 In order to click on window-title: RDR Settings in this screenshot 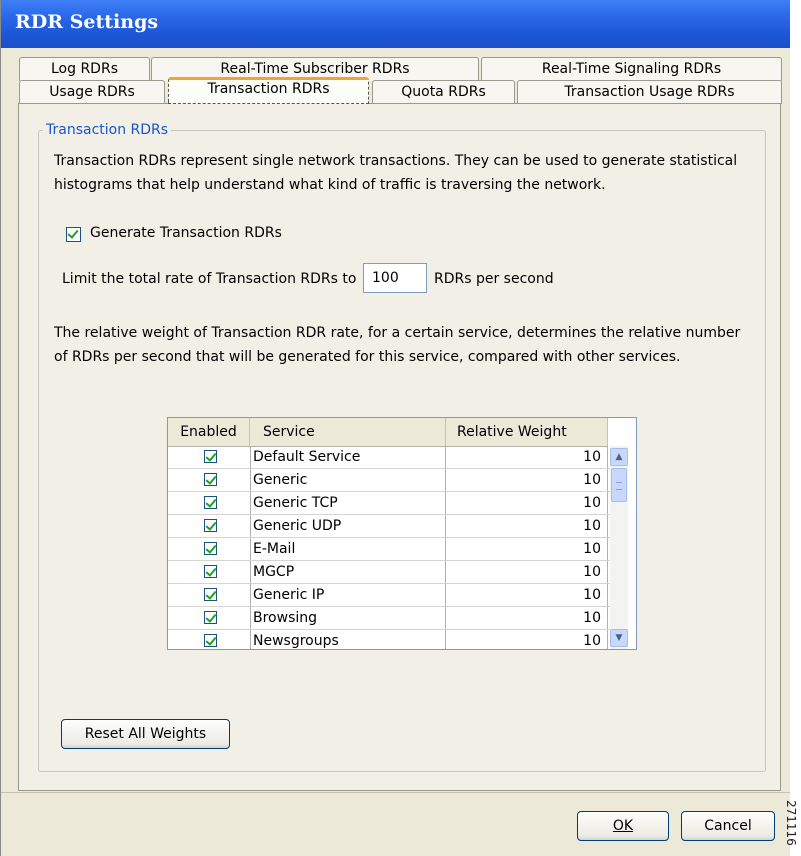, I will do `click(87, 22)`.